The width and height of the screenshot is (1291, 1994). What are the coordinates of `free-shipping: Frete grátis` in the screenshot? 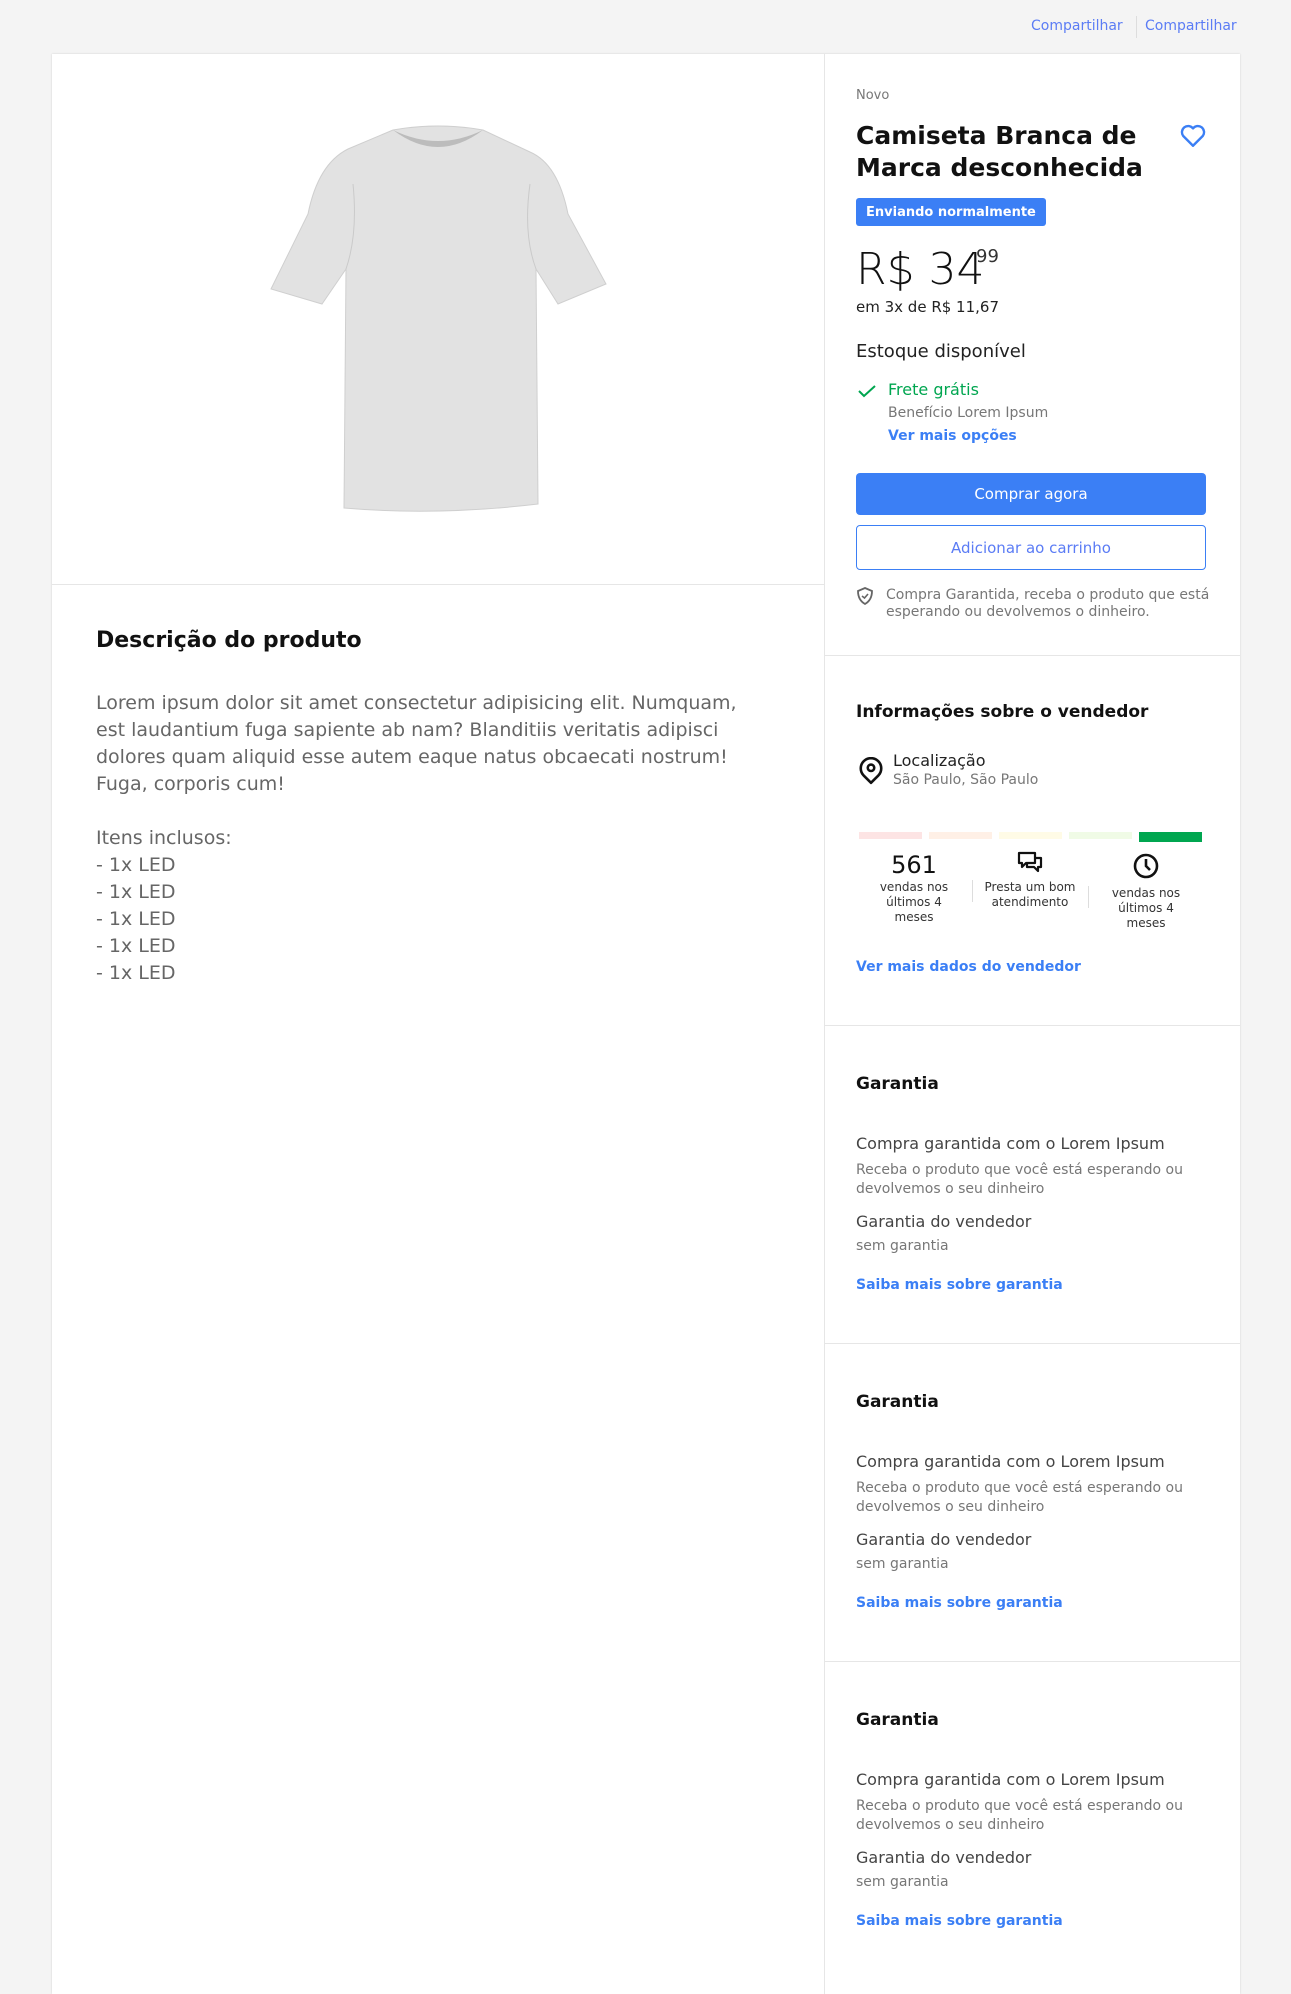 It's located at (933, 389).